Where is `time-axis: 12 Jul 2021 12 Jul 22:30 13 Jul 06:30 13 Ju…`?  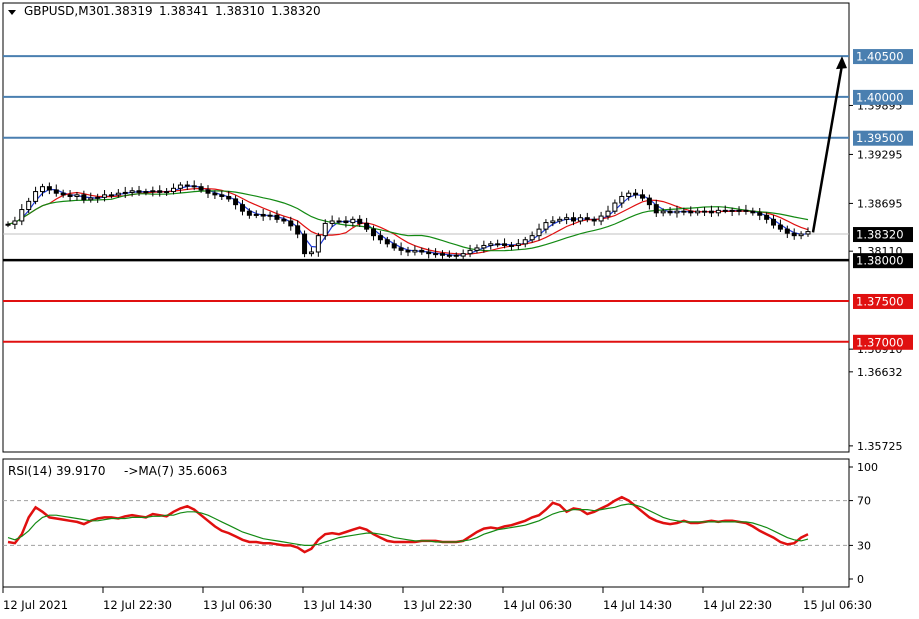 time-axis: 12 Jul 2021 12 Jul 22:30 13 Jul 06:30 13 Ju… is located at coordinates (437, 599).